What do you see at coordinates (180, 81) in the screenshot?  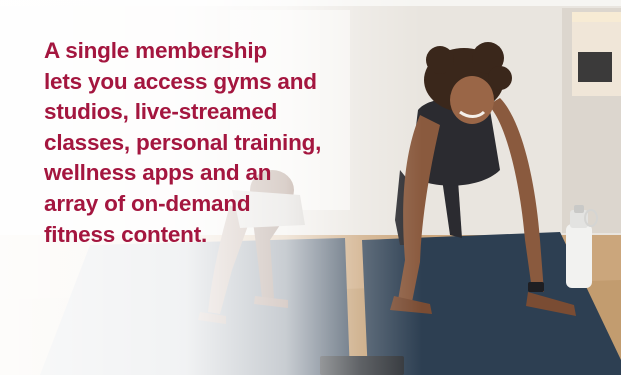 I see `headline-line-2: lets you access gyms and` at bounding box center [180, 81].